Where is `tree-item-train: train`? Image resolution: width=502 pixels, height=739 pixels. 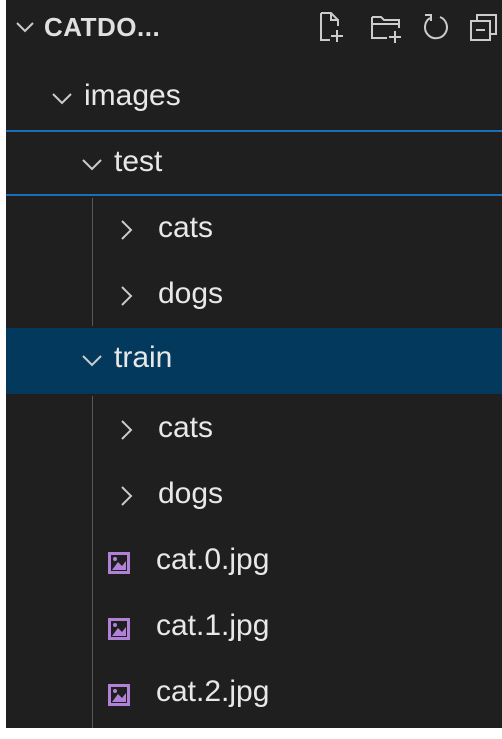 tree-item-train: train is located at coordinates (254, 361).